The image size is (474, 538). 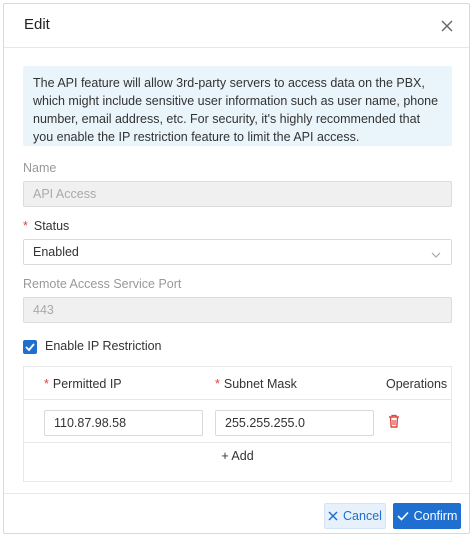 What do you see at coordinates (102, 284) in the screenshot?
I see `port-label: Remote Access Service Port` at bounding box center [102, 284].